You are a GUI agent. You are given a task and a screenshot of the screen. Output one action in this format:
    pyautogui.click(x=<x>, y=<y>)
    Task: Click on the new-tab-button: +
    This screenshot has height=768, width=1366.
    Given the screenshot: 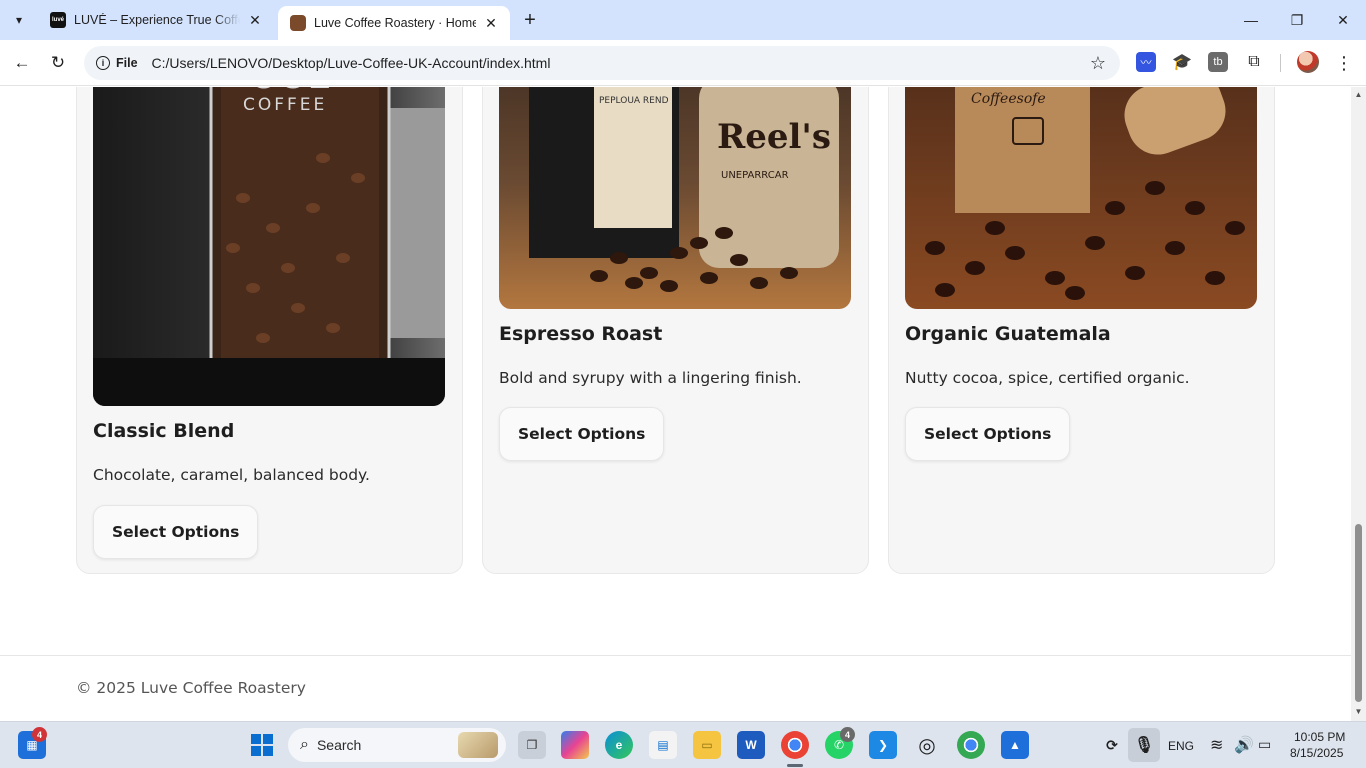 What is the action you would take?
    pyautogui.click(x=530, y=20)
    